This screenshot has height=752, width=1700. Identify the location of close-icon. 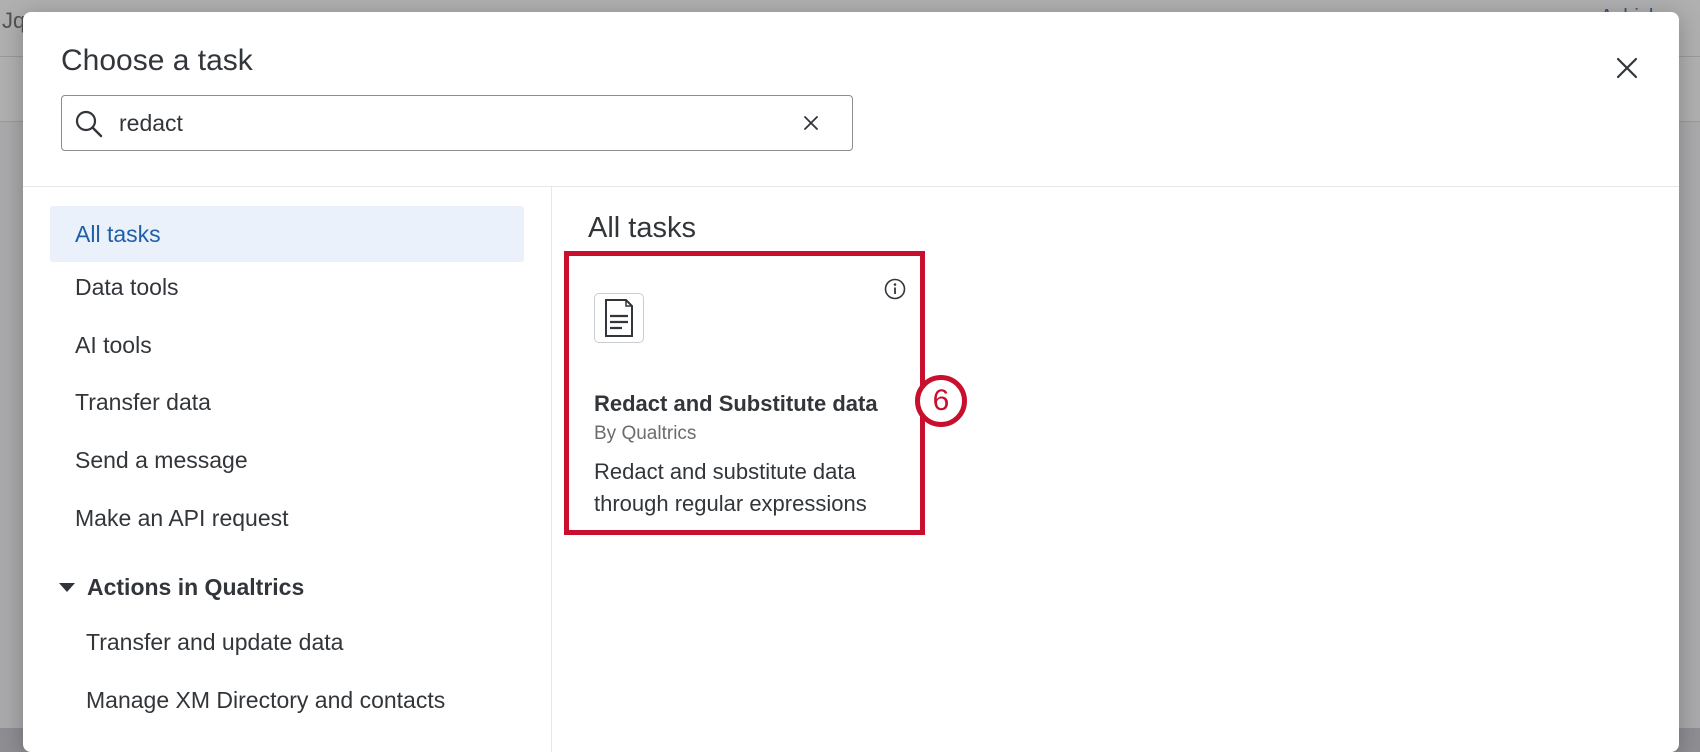
(1627, 68).